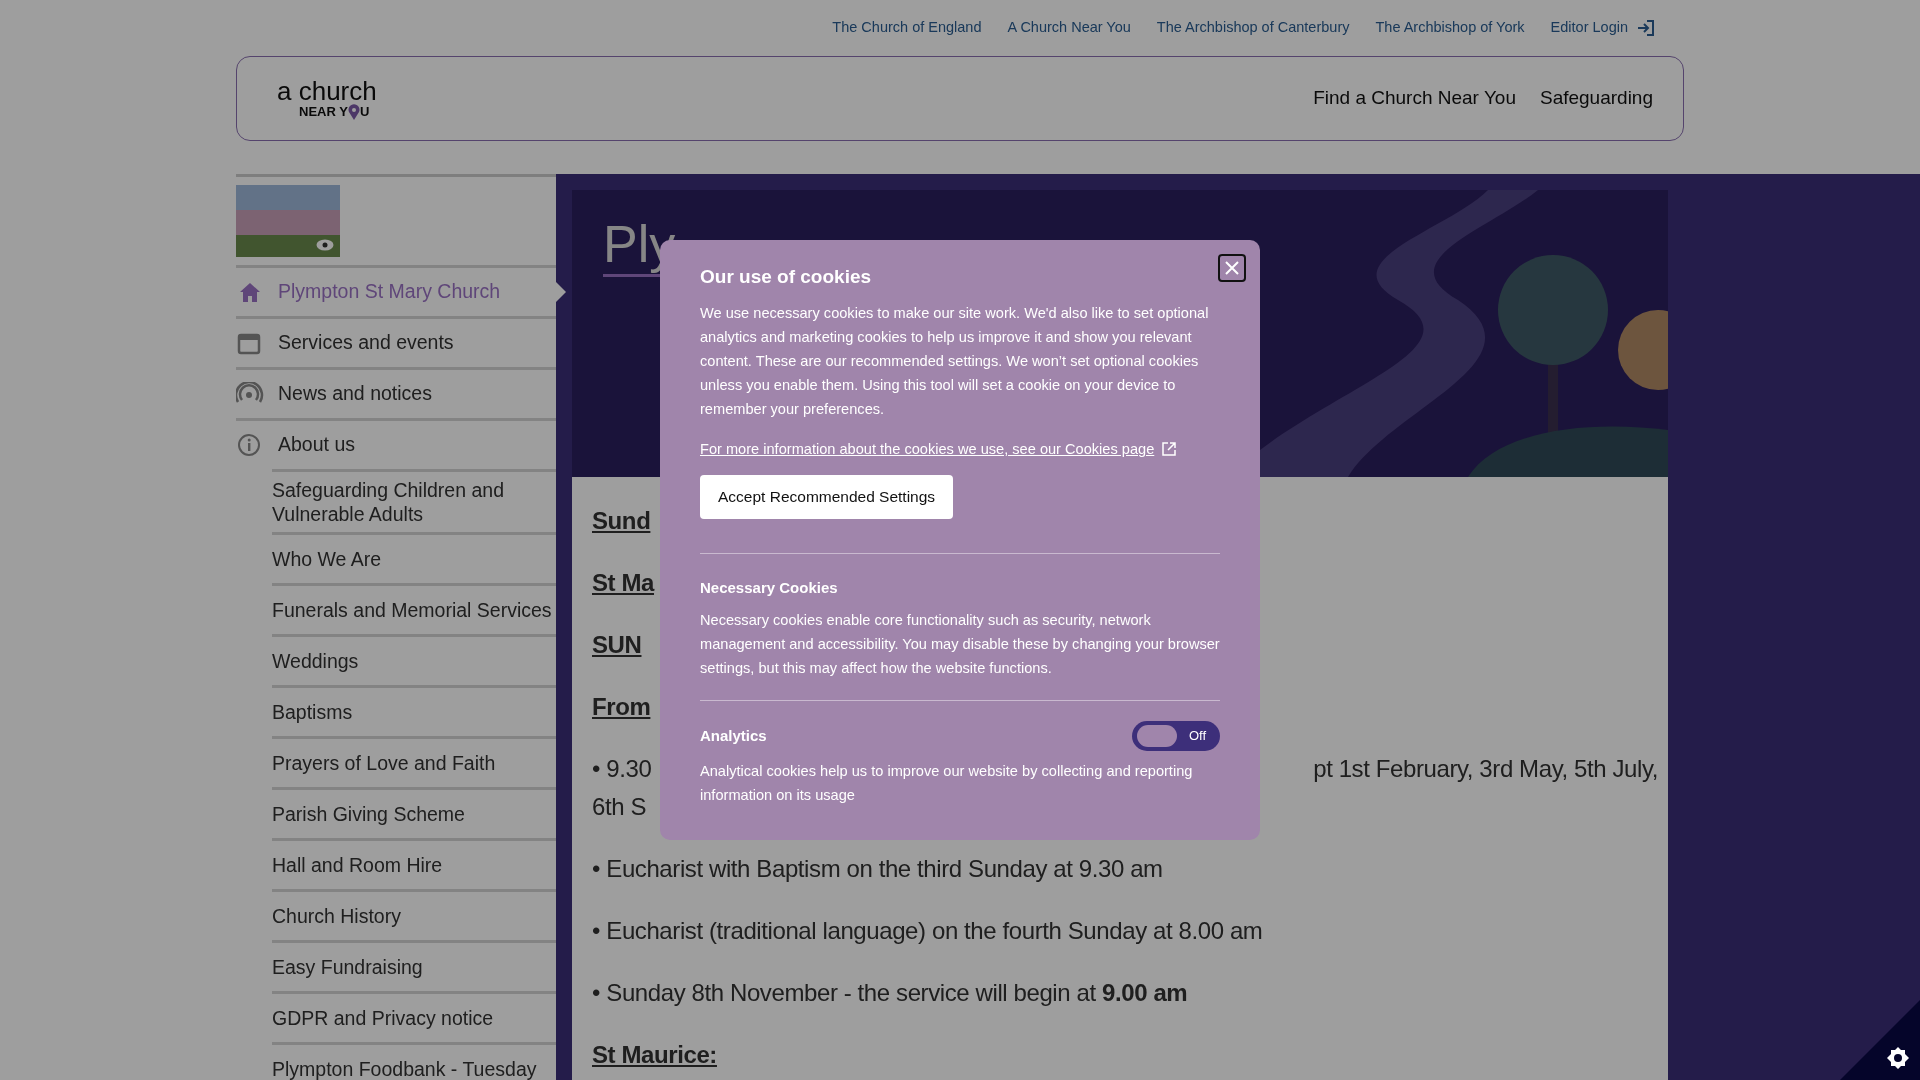 The width and height of the screenshot is (1920, 1080). I want to click on close-icon, so click(1232, 268).